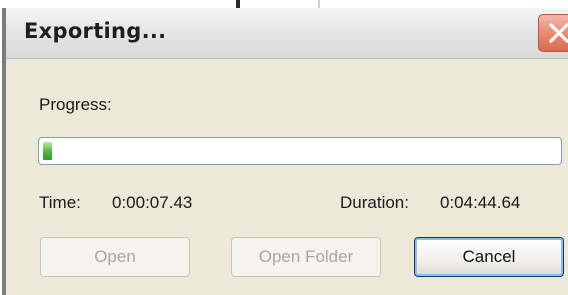  I want to click on duration-value: 0:04:44.64, so click(480, 202).